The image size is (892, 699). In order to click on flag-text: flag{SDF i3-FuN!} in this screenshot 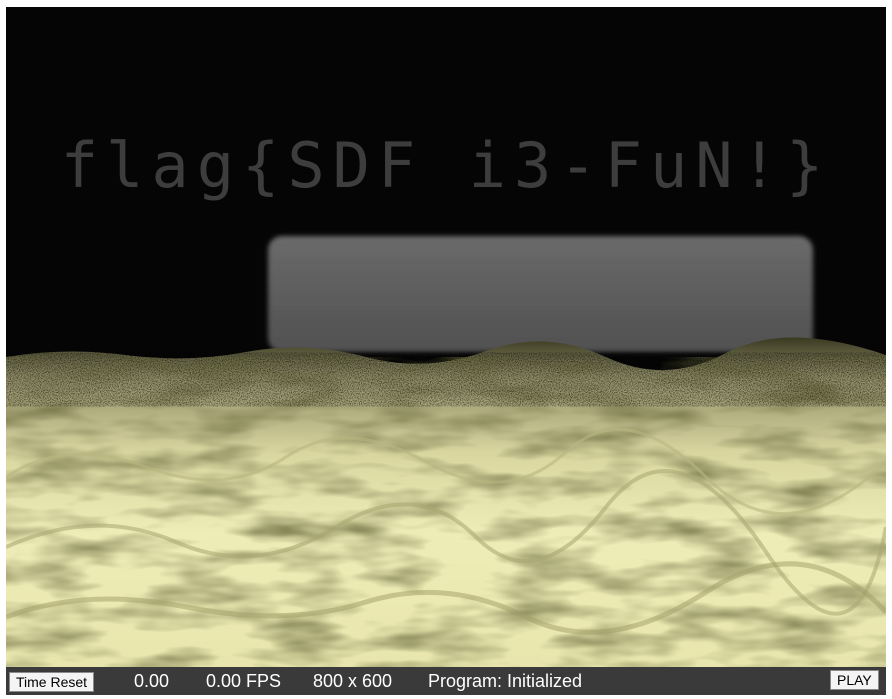, I will do `click(446, 165)`.